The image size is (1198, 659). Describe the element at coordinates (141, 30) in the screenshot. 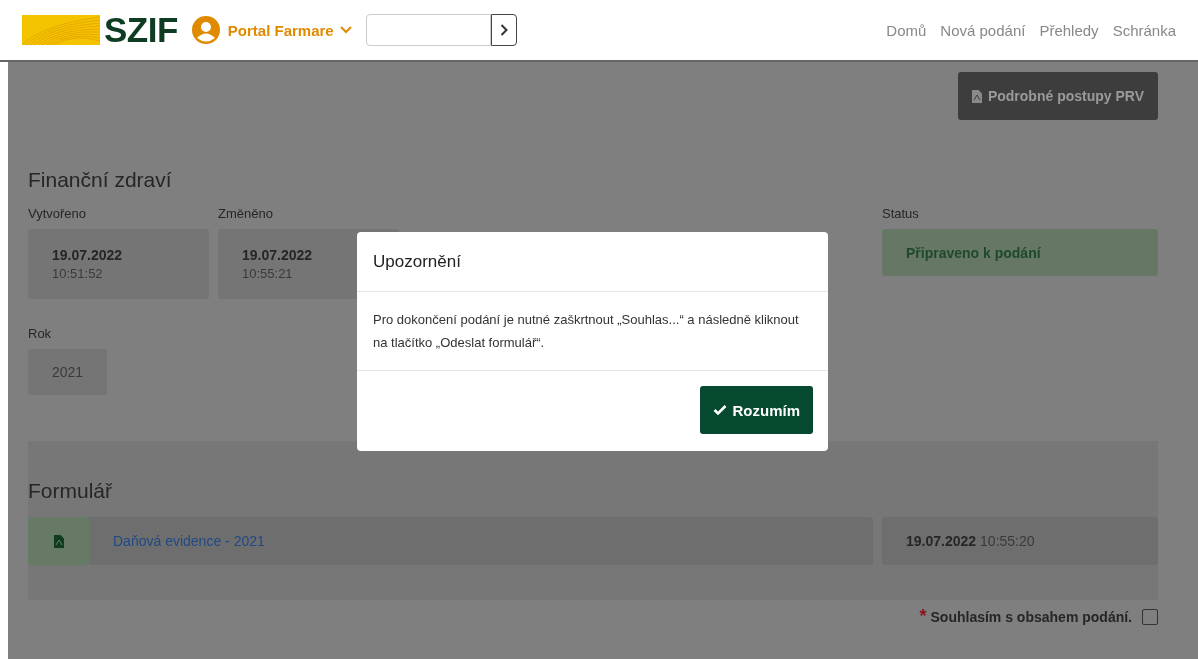

I see `logo-text: SZIF` at that location.